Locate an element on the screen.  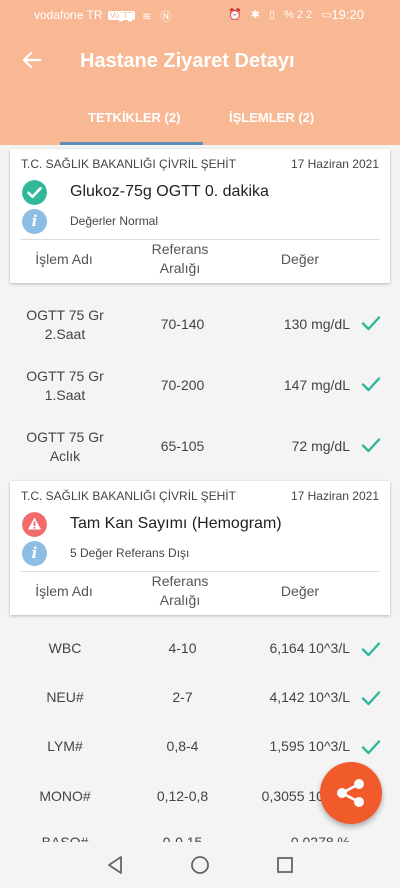
row-value: 1,595 10^3/L is located at coordinates (309, 746).